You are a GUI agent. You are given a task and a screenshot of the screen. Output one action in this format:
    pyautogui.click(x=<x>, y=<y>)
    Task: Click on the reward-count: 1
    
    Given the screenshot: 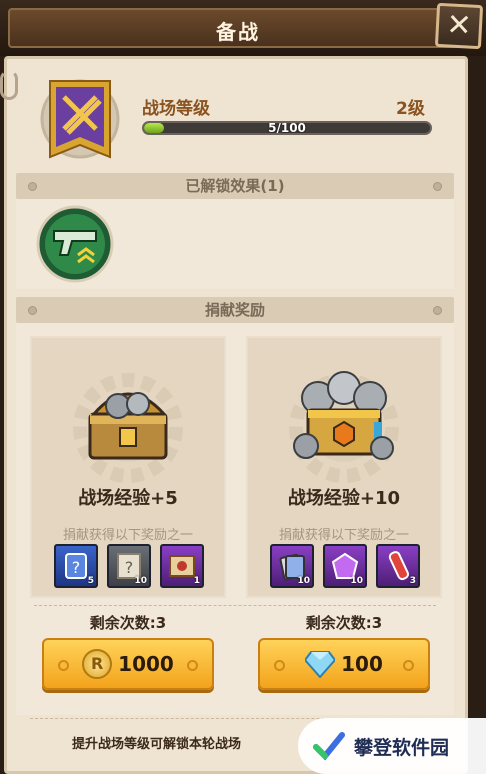 What is the action you would take?
    pyautogui.click(x=196, y=581)
    